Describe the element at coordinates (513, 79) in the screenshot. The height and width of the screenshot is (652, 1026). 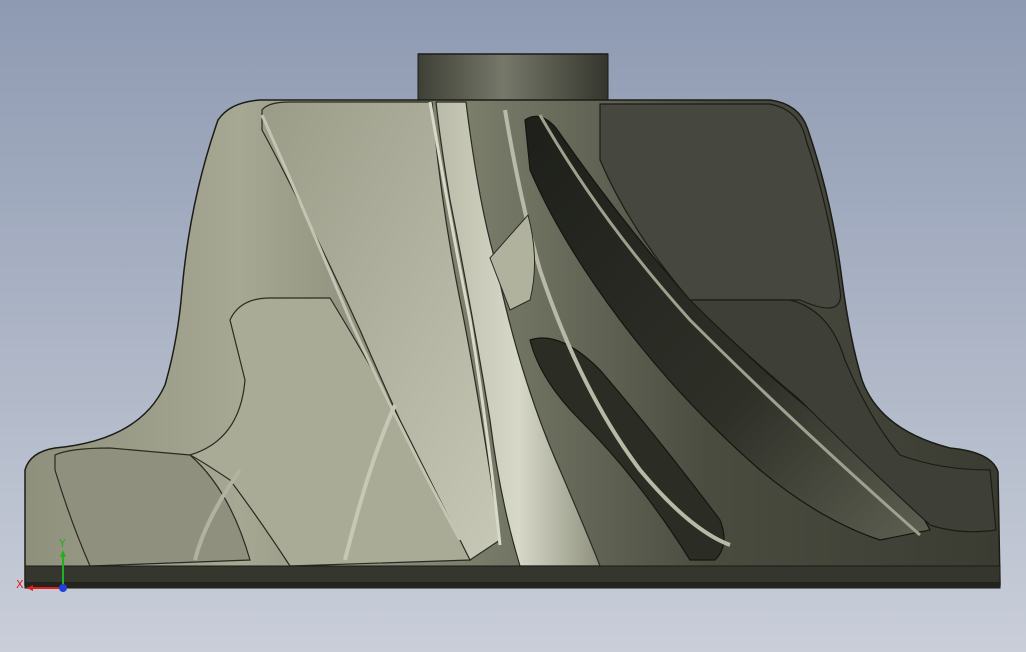
I see `hub-cylinder` at that location.